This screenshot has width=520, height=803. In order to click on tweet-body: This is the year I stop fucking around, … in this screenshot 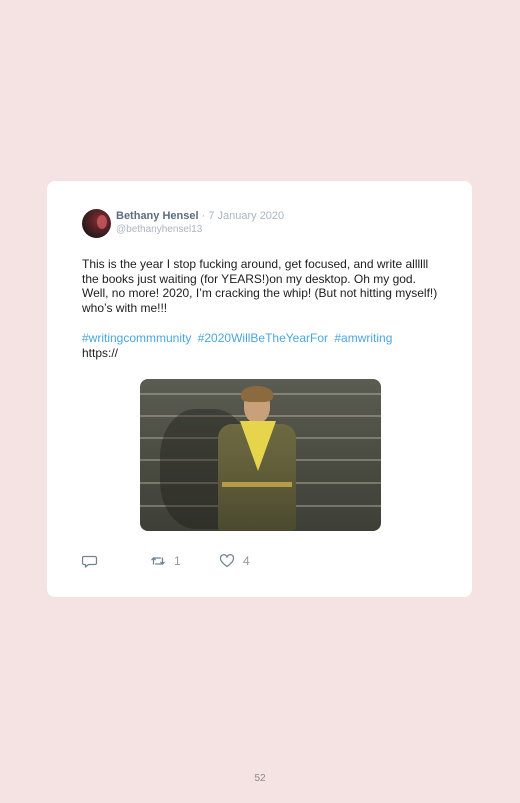, I will do `click(260, 286)`.